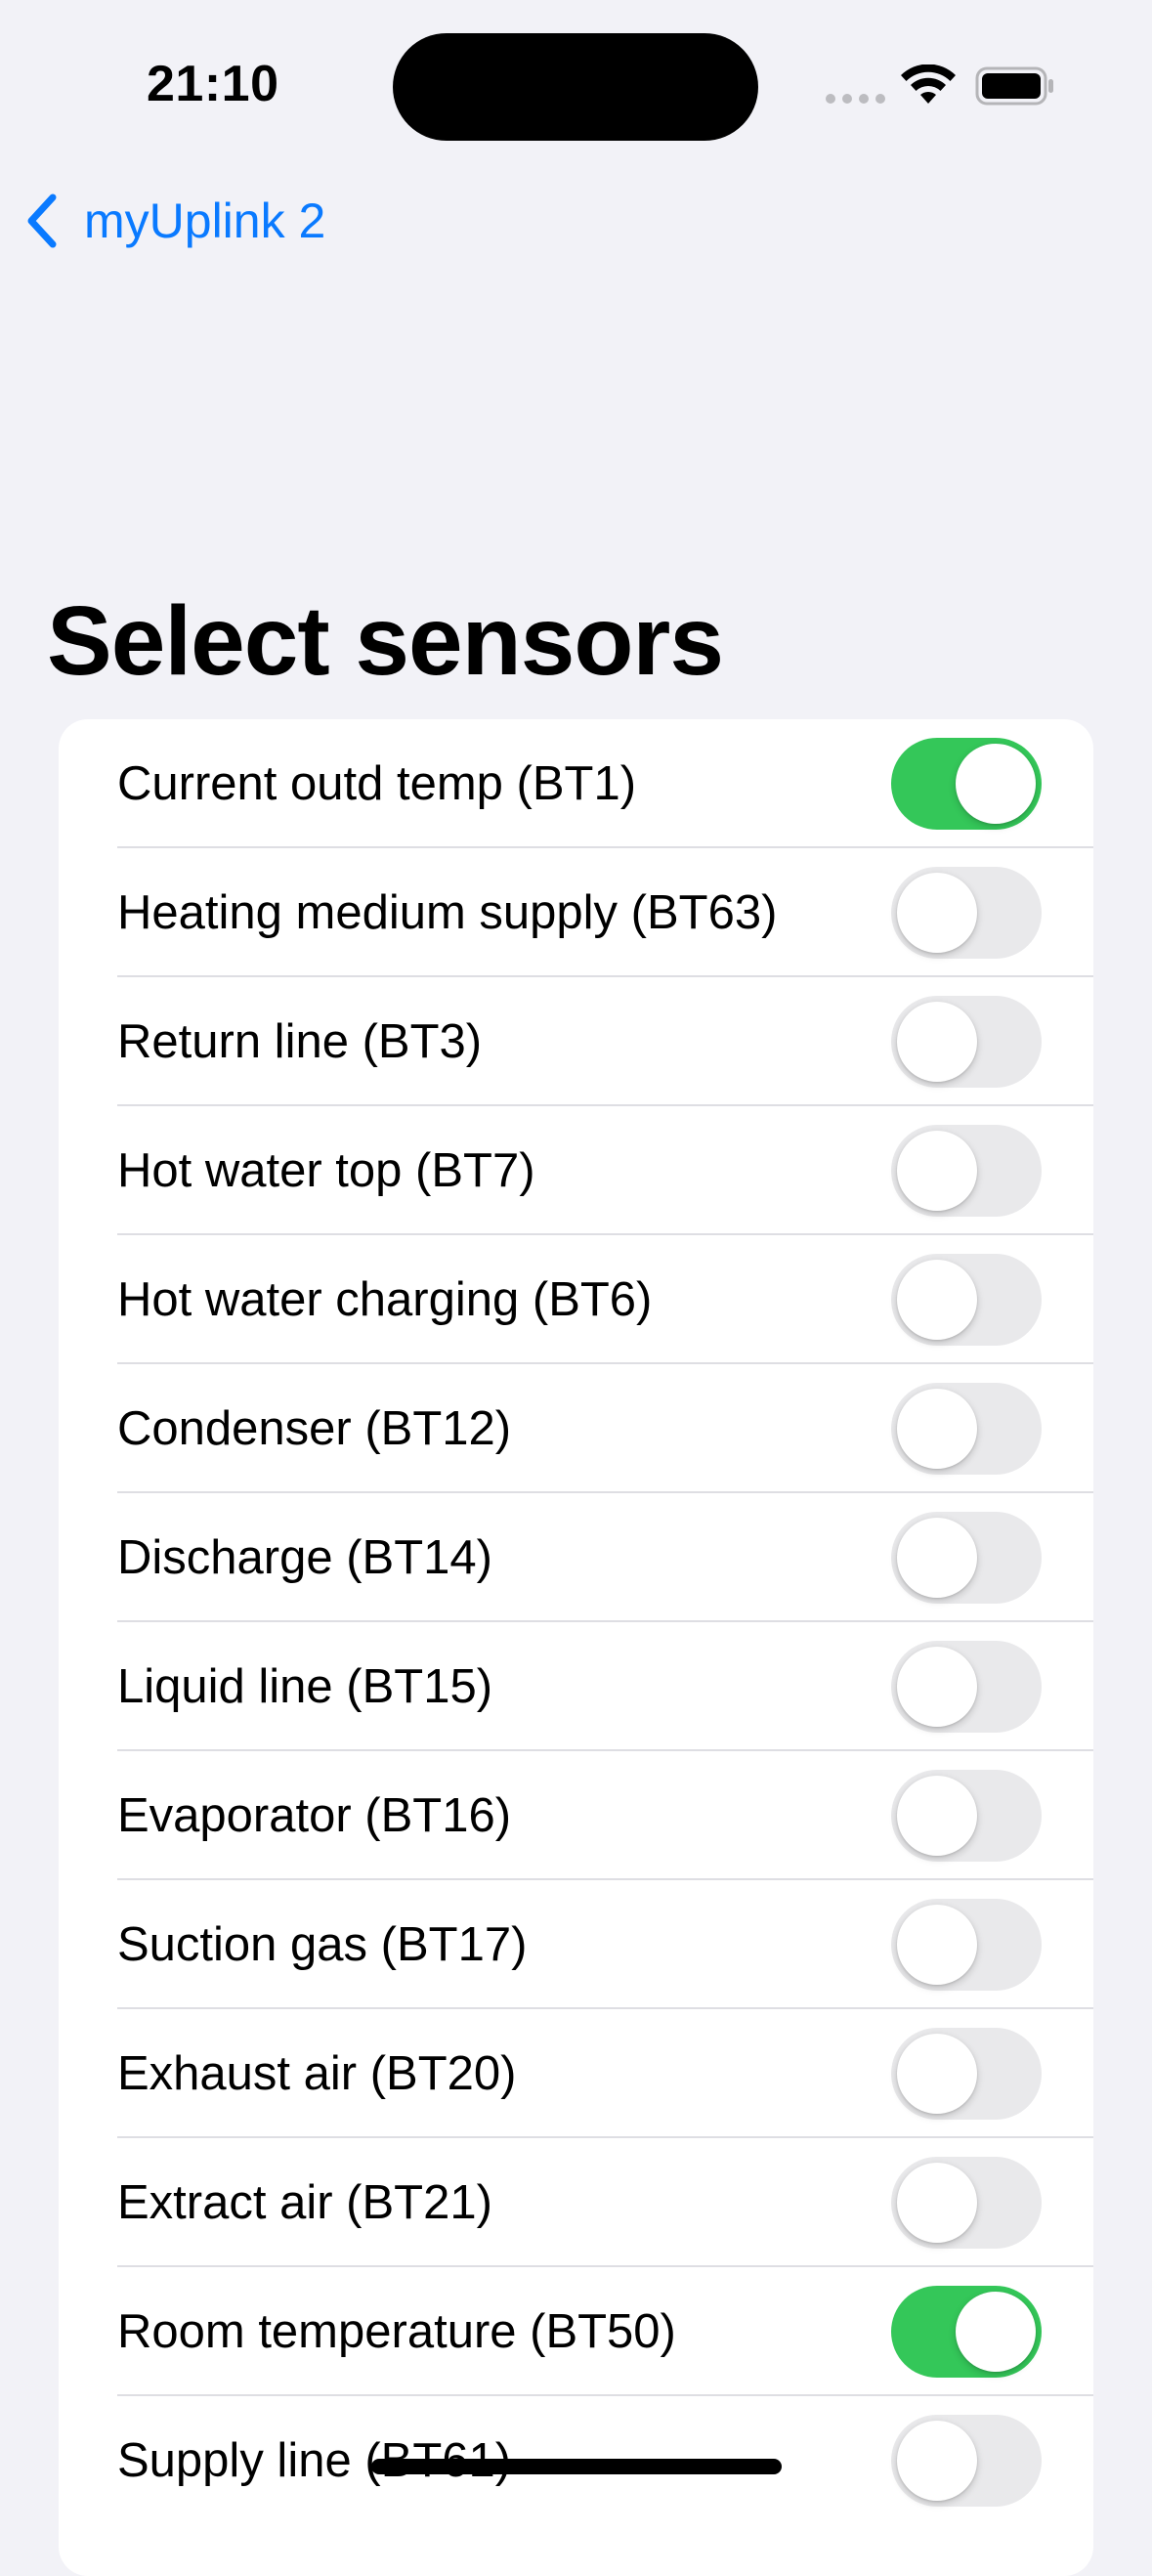 This screenshot has width=1152, height=2576. What do you see at coordinates (317, 2073) in the screenshot?
I see `sensor-label: Exhaust air (BT20)` at bounding box center [317, 2073].